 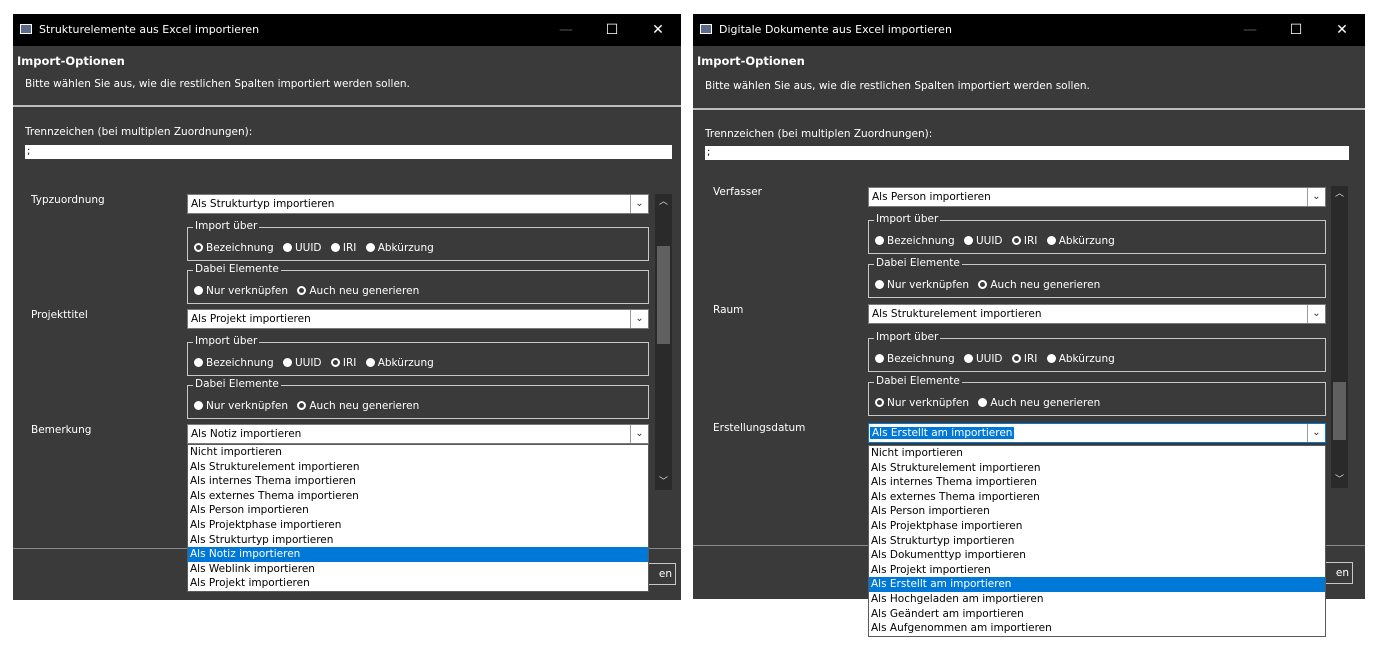 What do you see at coordinates (418, 554) in the screenshot?
I see `dropdown-option: Als Notiz importieren` at bounding box center [418, 554].